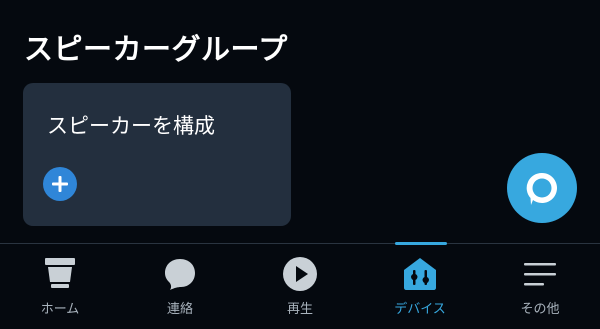  I want to click on nav-label-communicate: 連絡, so click(179, 309).